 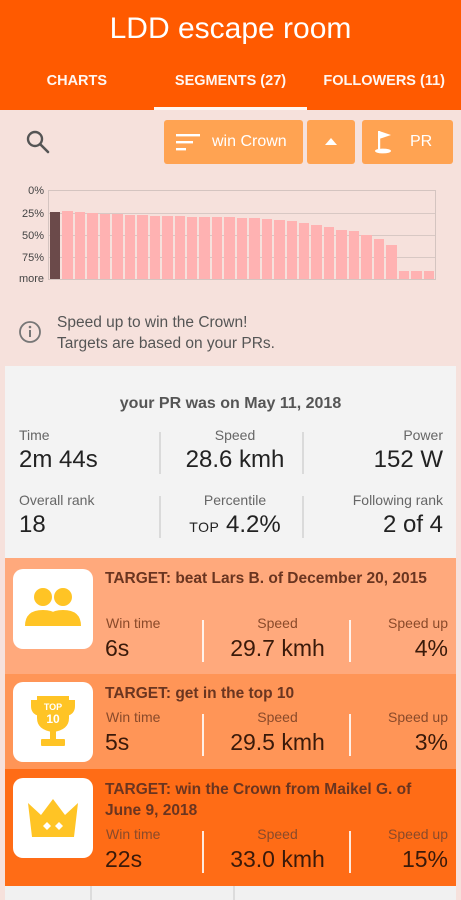 What do you see at coordinates (397, 500) in the screenshot?
I see `following-rank-label: Following rank` at bounding box center [397, 500].